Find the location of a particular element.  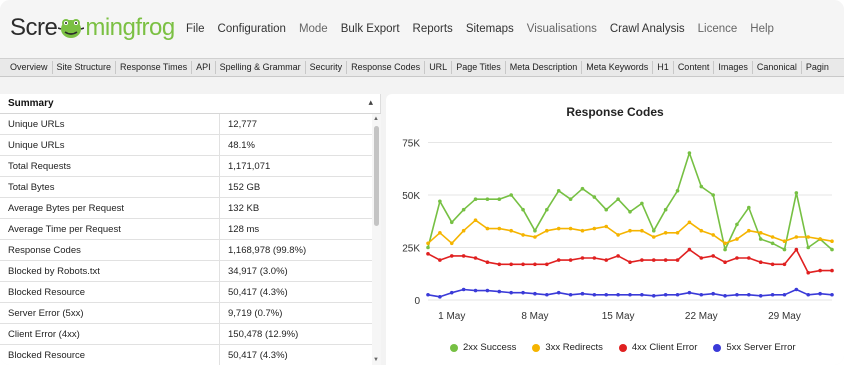

row-label: Unique URLs is located at coordinates (110, 145).